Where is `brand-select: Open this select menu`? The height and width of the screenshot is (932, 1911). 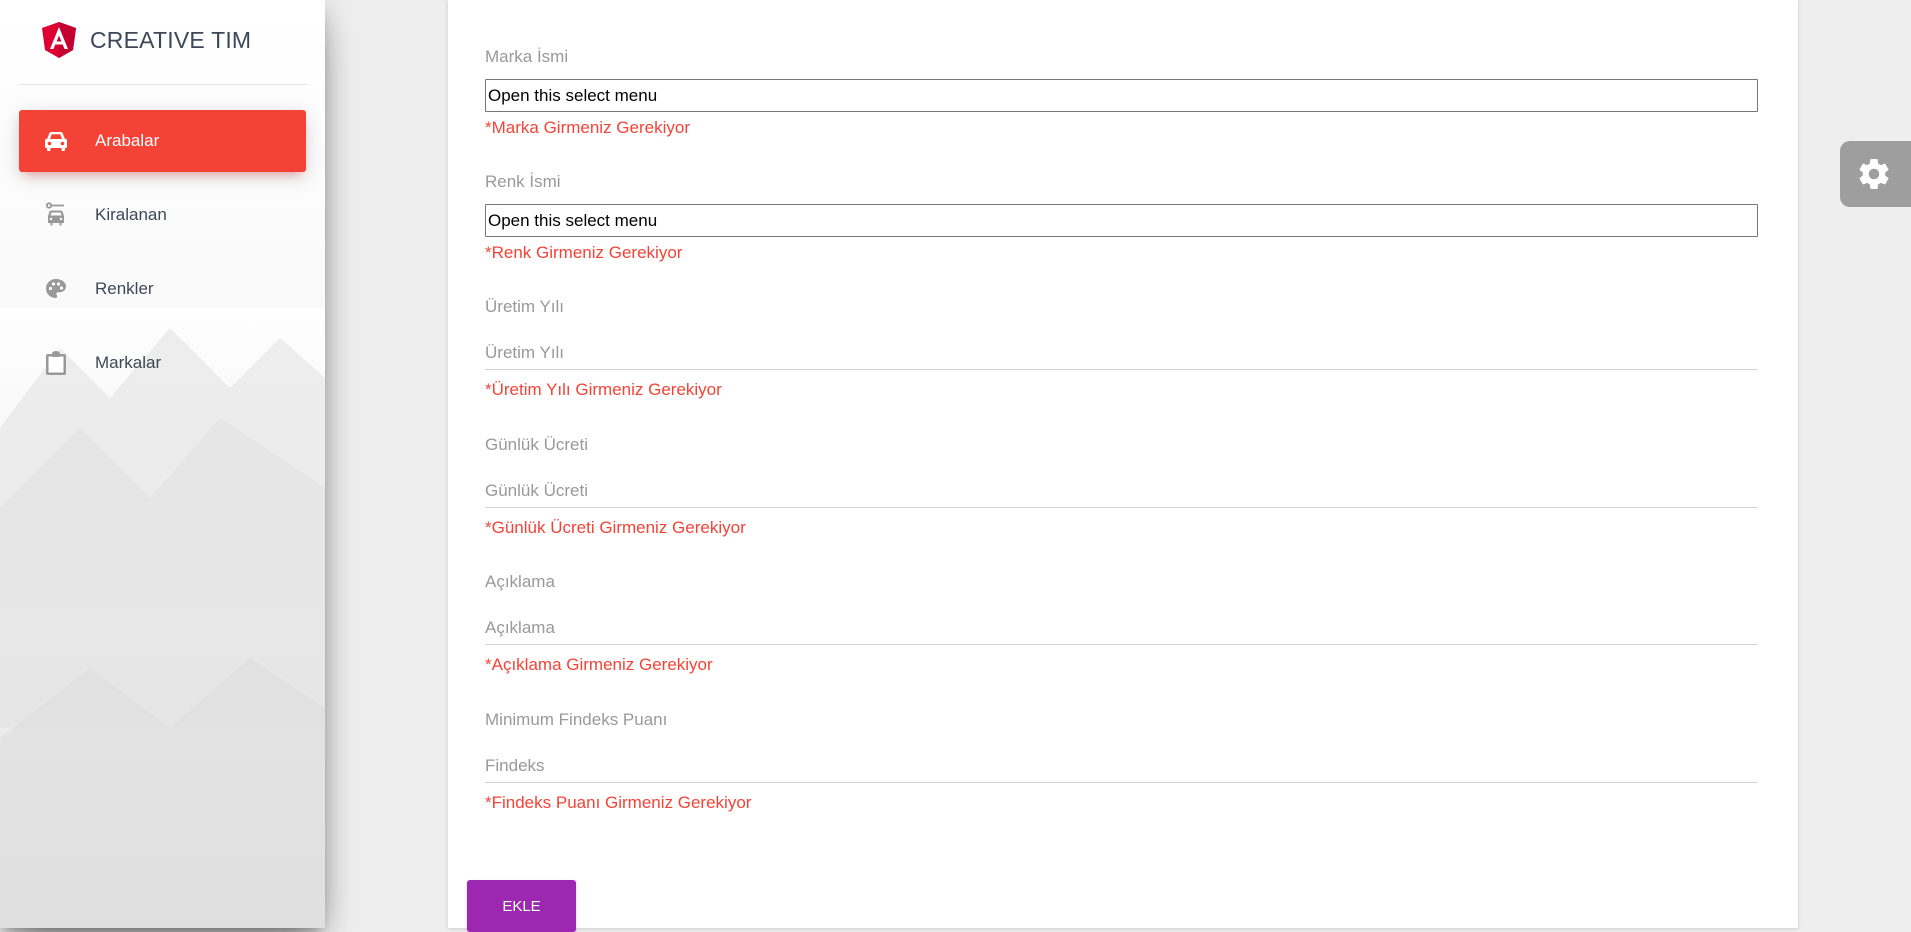
brand-select: Open this select menu is located at coordinates (1121, 95).